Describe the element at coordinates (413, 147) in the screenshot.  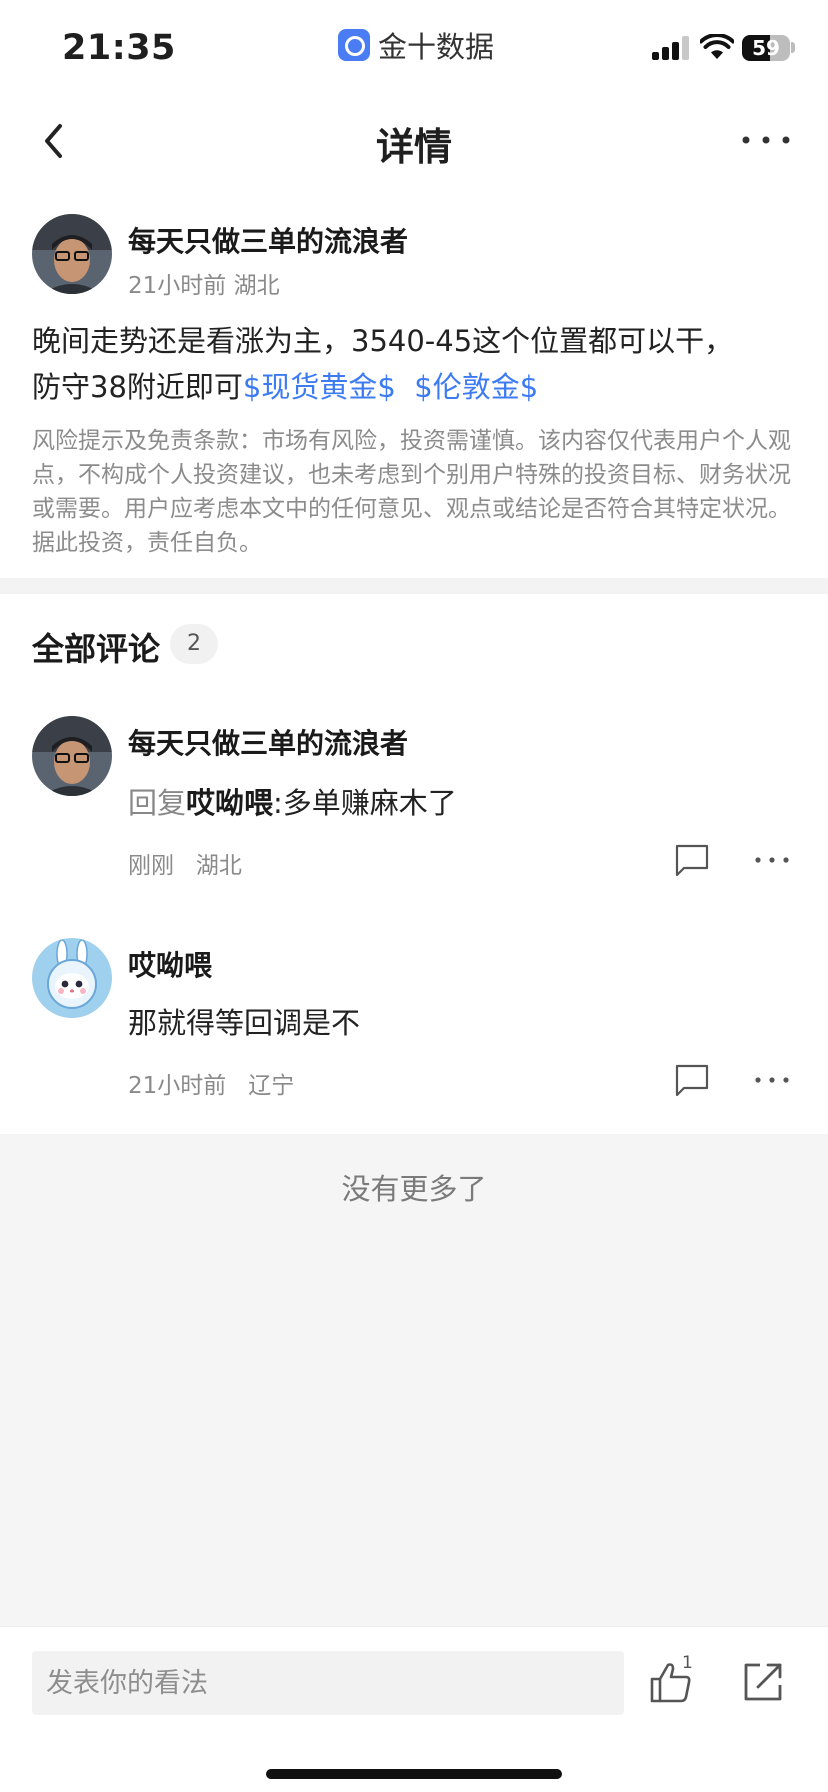
I see `page-title: 详情` at that location.